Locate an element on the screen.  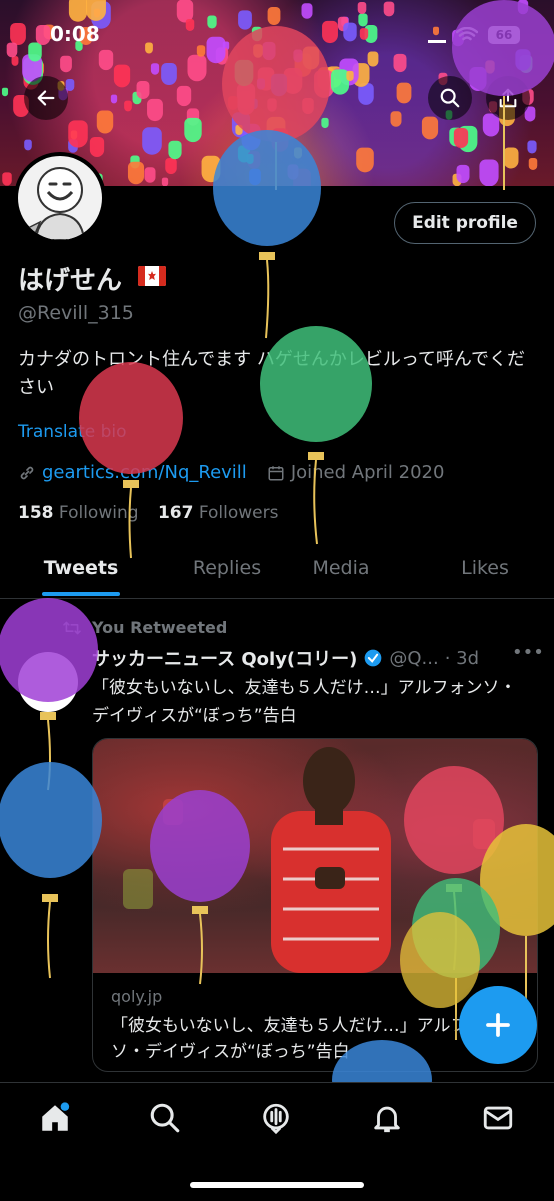
active-tab-indicator is located at coordinates (81, 594).